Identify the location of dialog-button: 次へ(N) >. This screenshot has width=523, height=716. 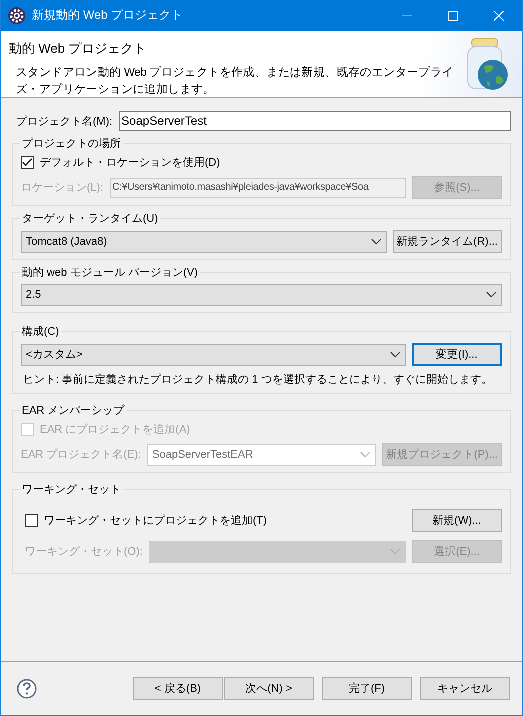
(269, 688).